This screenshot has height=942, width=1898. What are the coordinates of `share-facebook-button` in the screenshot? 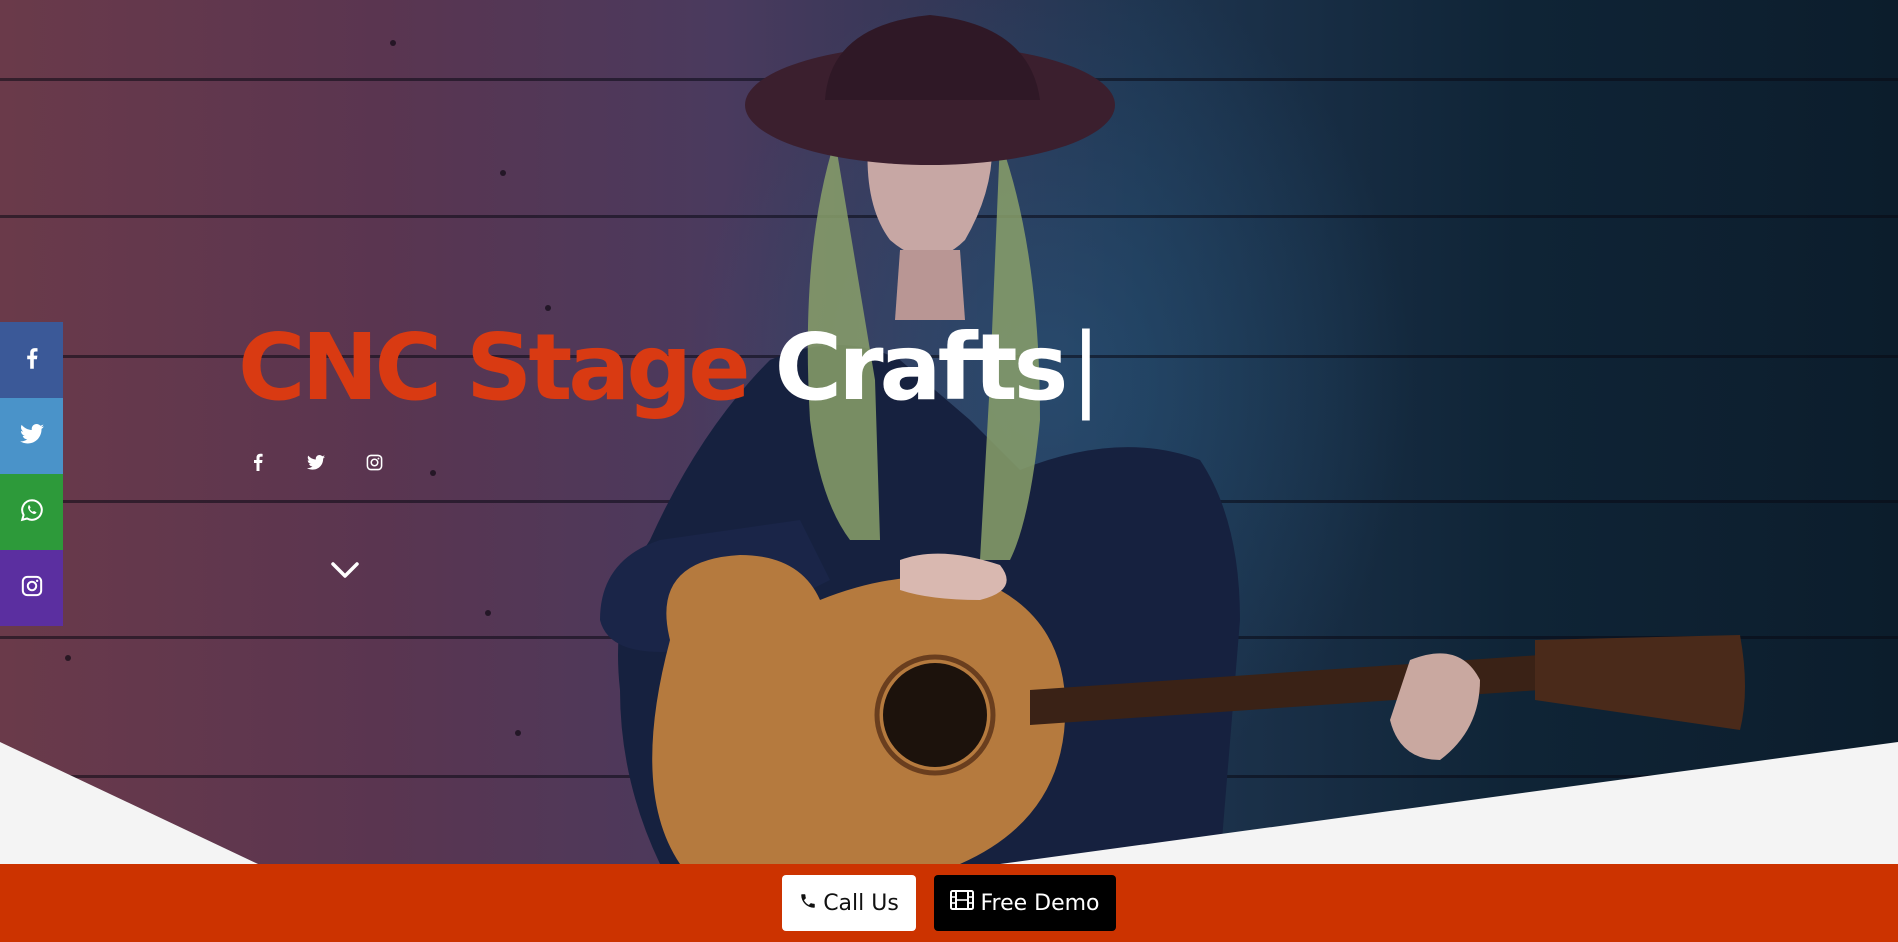 It's located at (31, 360).